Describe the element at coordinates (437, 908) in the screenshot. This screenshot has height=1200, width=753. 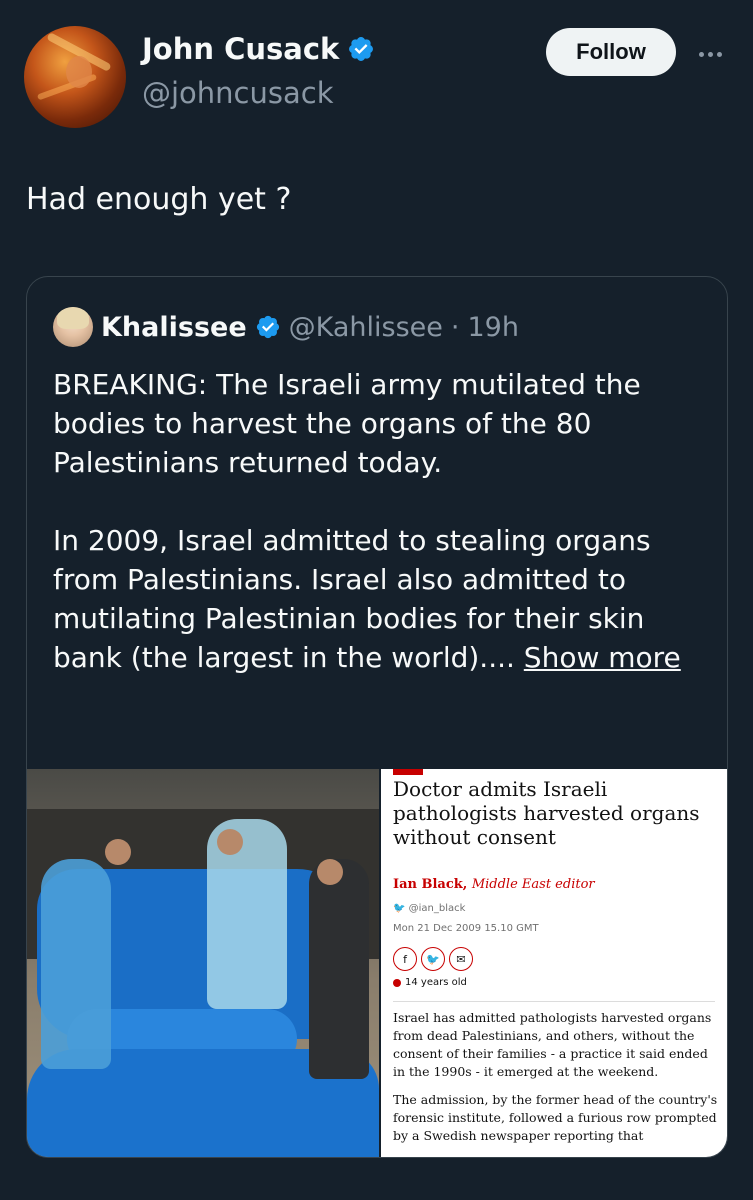
I see `article-author-handle-text: @ian_black` at that location.